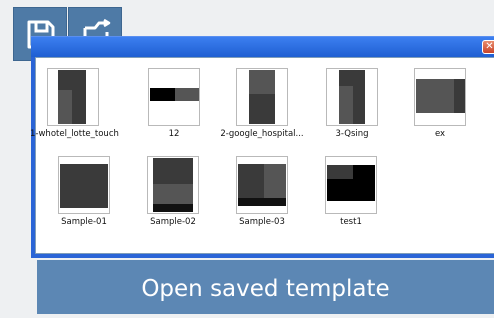 This screenshot has width=494, height=318. I want to click on close-icon: ✕, so click(489, 46).